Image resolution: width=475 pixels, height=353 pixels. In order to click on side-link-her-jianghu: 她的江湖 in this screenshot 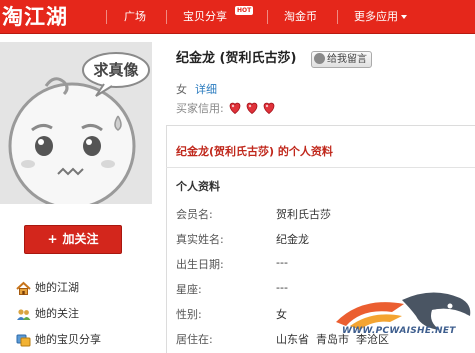, I will do `click(86, 291)`.